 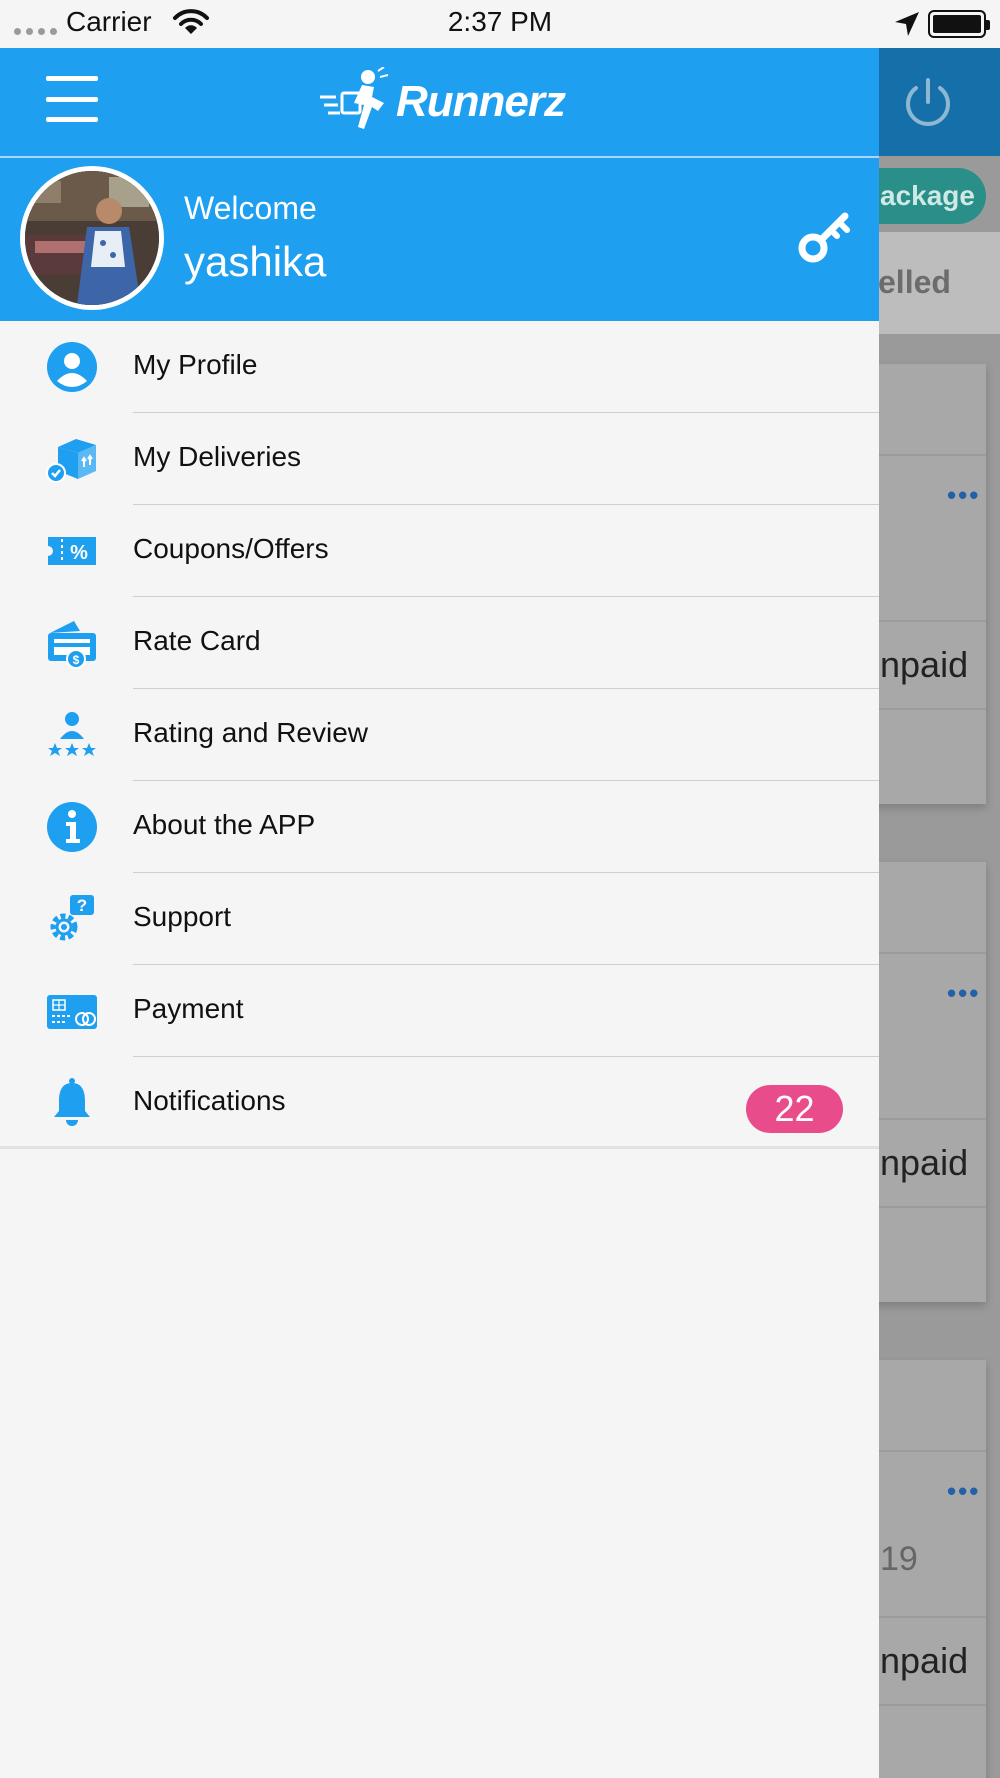 What do you see at coordinates (914, 282) in the screenshot?
I see `filter-text: elled` at bounding box center [914, 282].